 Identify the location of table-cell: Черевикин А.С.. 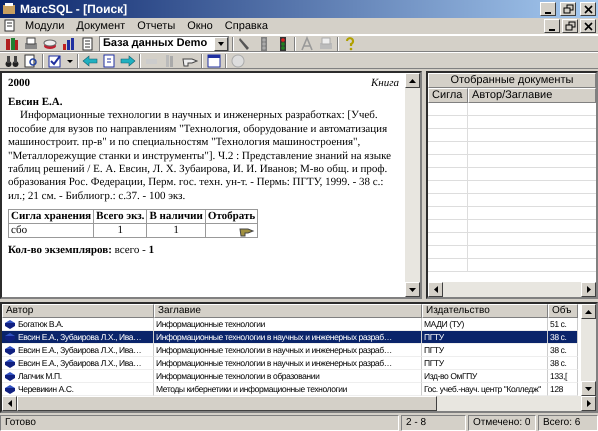
(46, 389).